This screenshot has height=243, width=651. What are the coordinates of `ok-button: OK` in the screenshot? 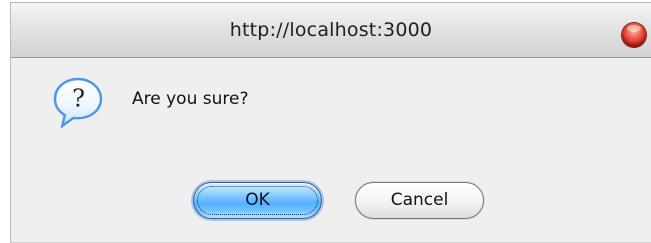 It's located at (257, 200).